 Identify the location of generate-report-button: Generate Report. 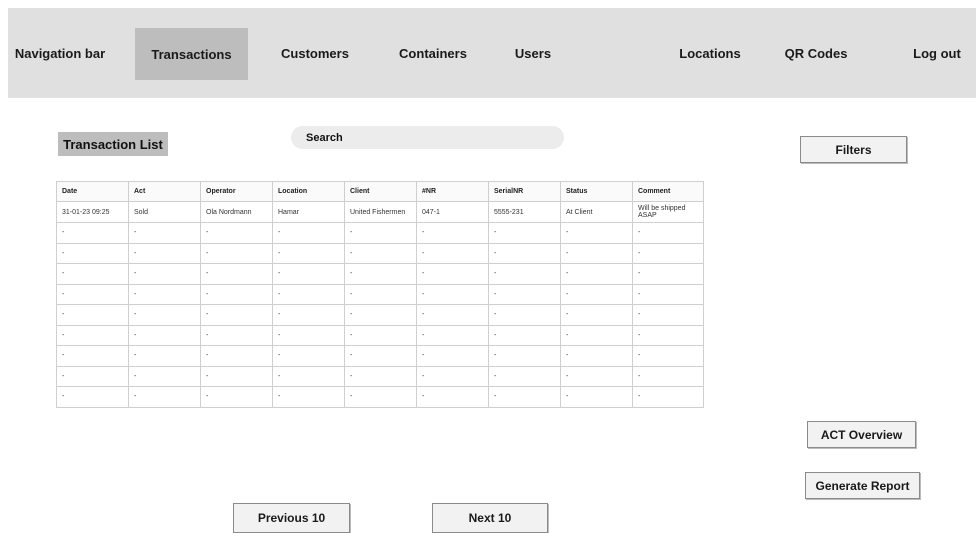
(862, 485).